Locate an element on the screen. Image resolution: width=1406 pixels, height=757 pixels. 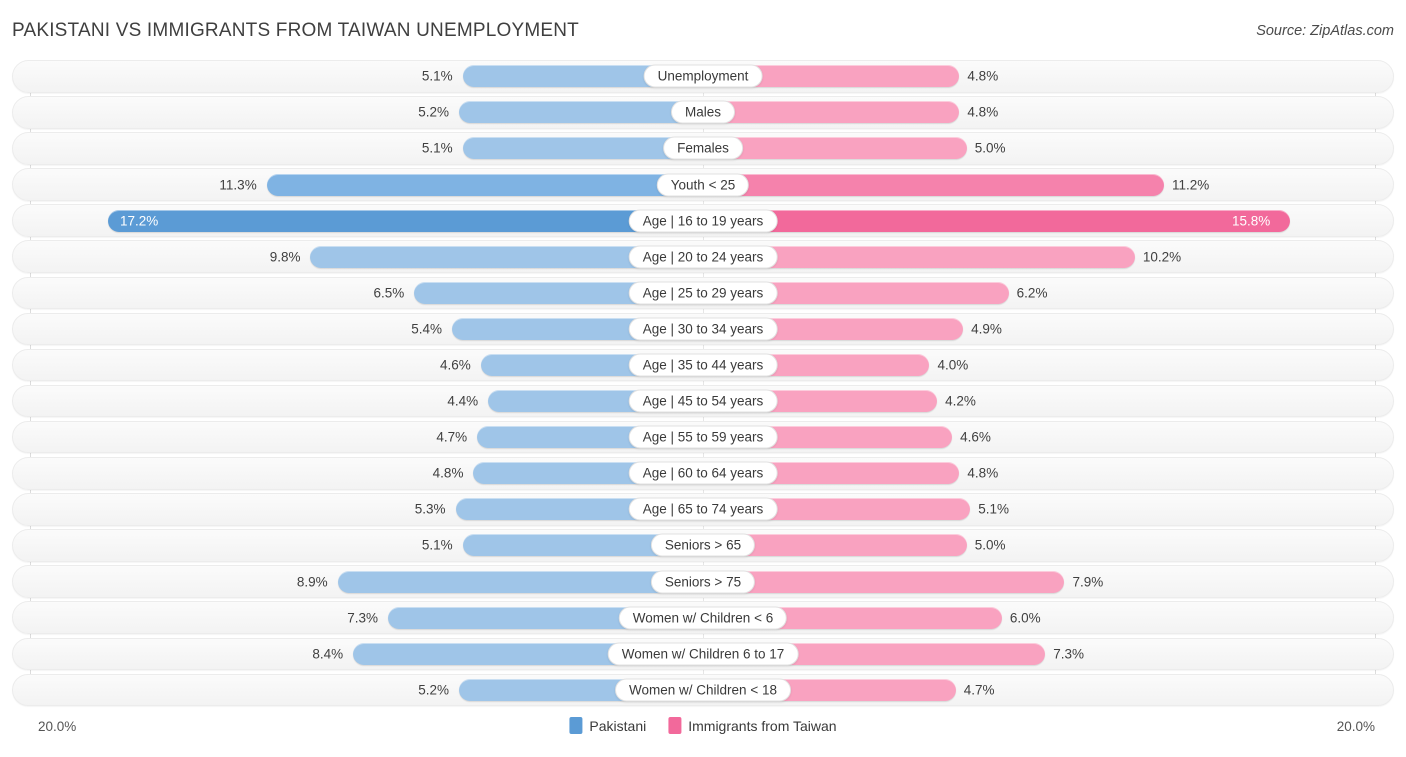
chart-row: 7.3% 6.0% Women w/ Children < 6 is located at coordinates (703, 617).